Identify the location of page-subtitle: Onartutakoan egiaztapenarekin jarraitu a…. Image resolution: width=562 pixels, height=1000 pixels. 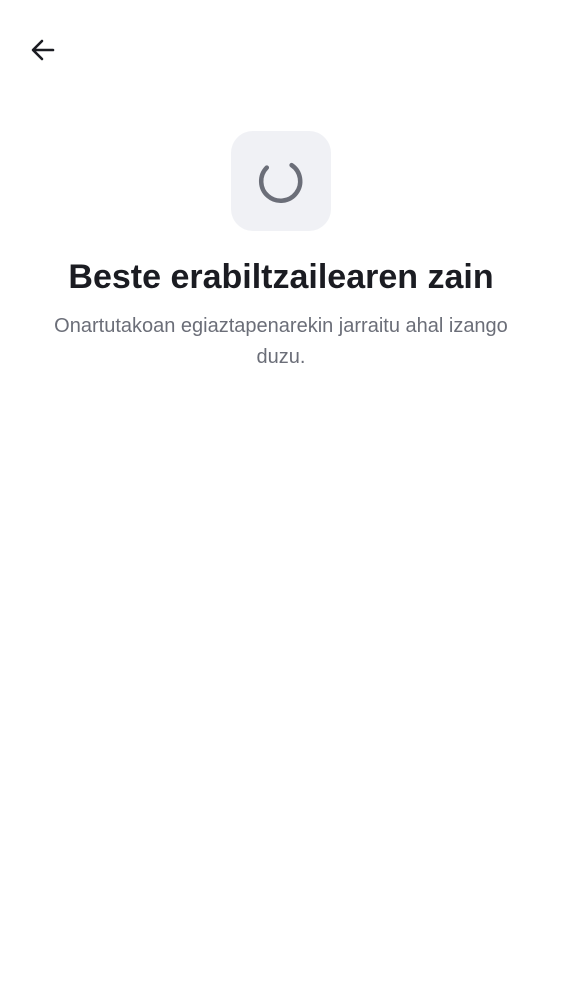
(281, 341).